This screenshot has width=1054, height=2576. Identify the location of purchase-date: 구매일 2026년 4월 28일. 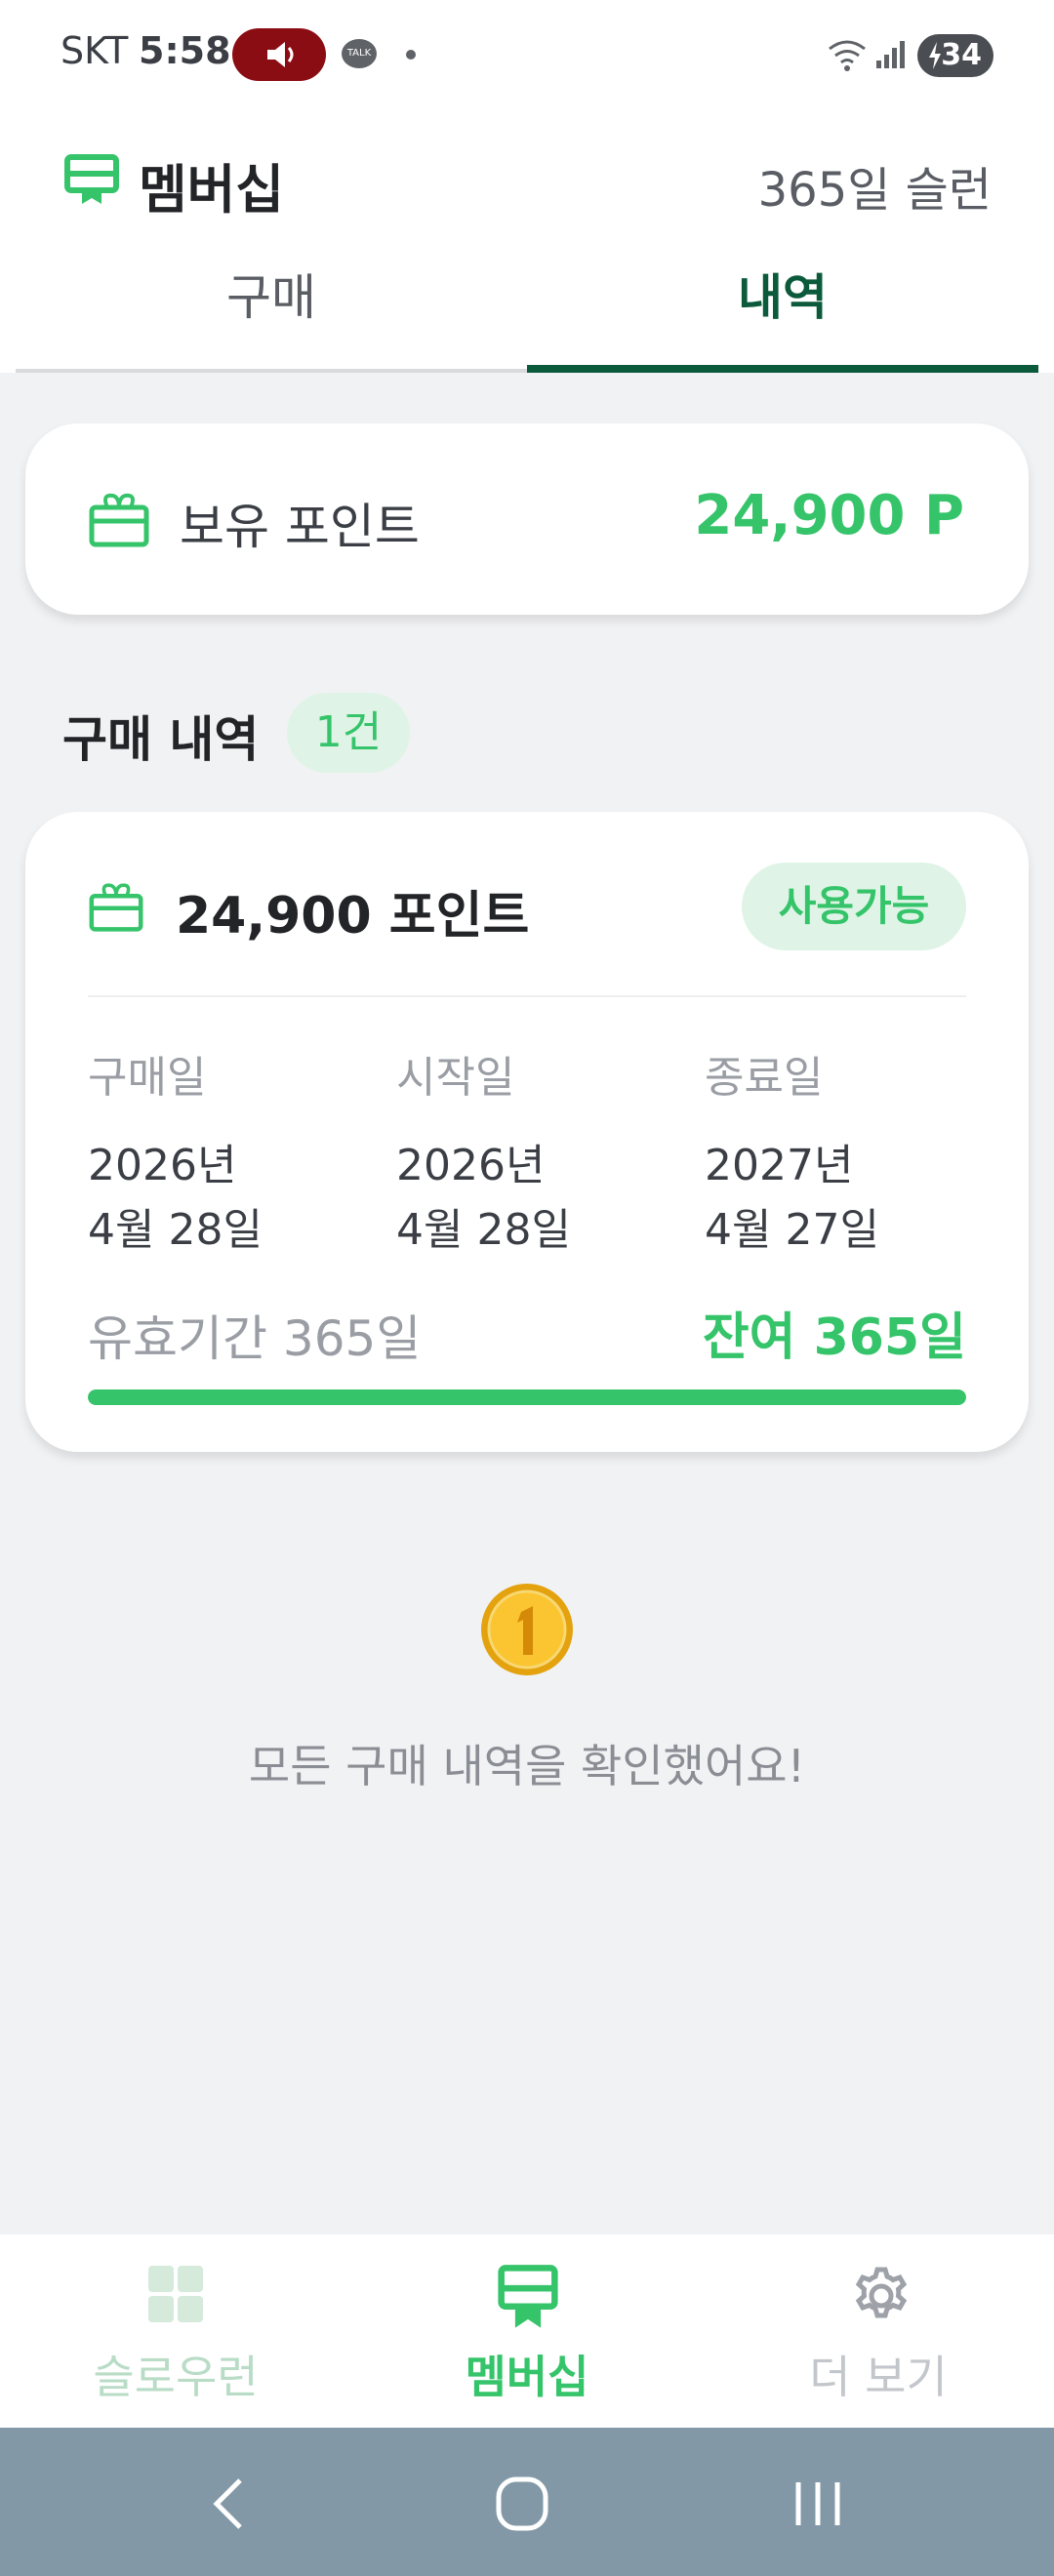
(234, 1152).